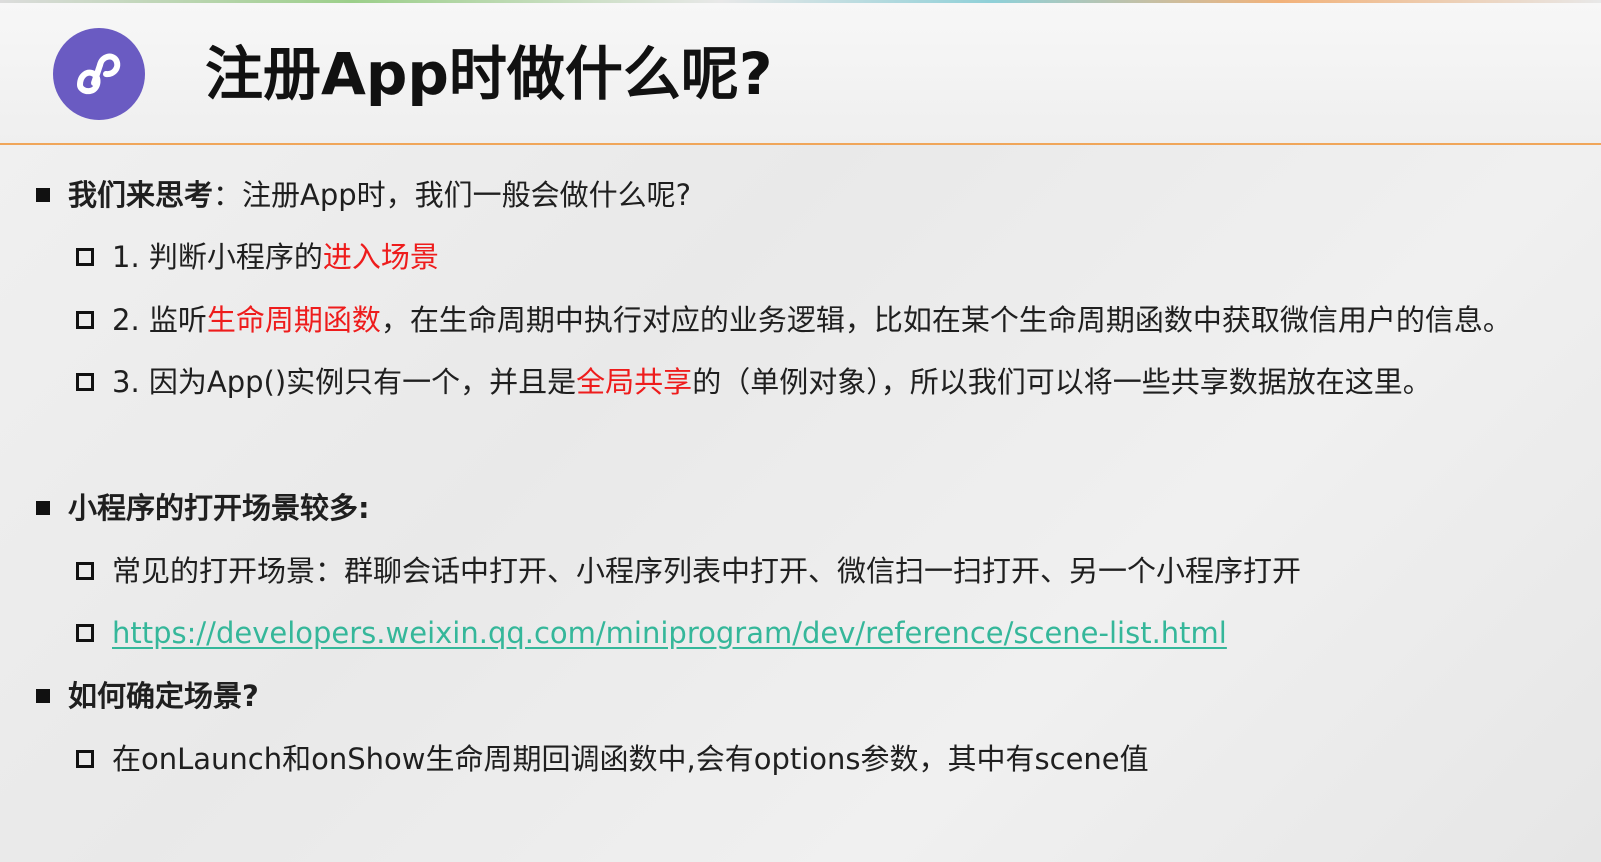 The height and width of the screenshot is (862, 1601). I want to click on think-item-3-suffix: 的（单例对象），所以我们可以将一些共享数据放在这里。, so click(1062, 382).